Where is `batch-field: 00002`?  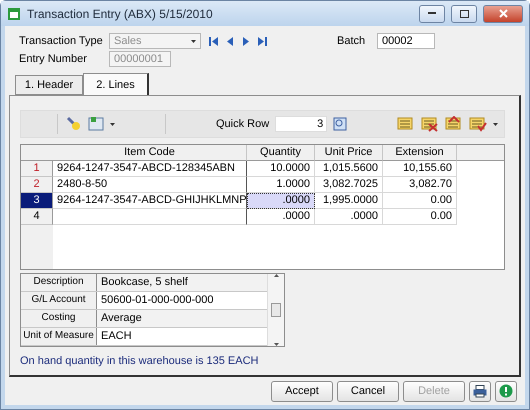 batch-field: 00002 is located at coordinates (406, 41).